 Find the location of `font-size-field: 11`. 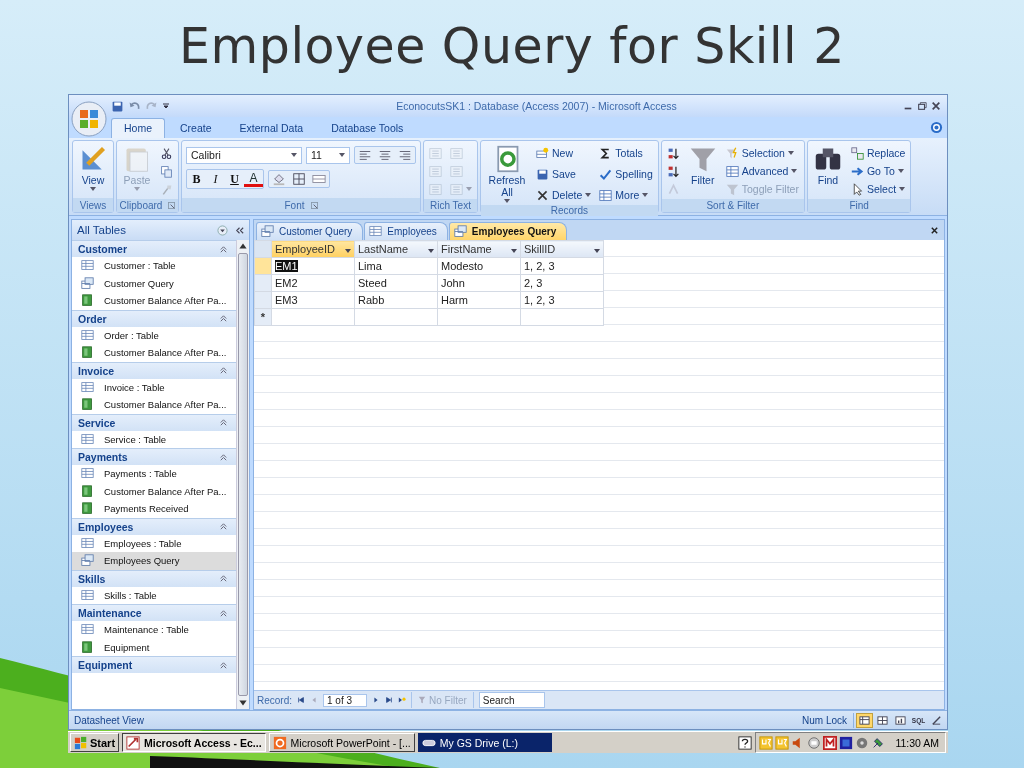

font-size-field: 11 is located at coordinates (328, 155).